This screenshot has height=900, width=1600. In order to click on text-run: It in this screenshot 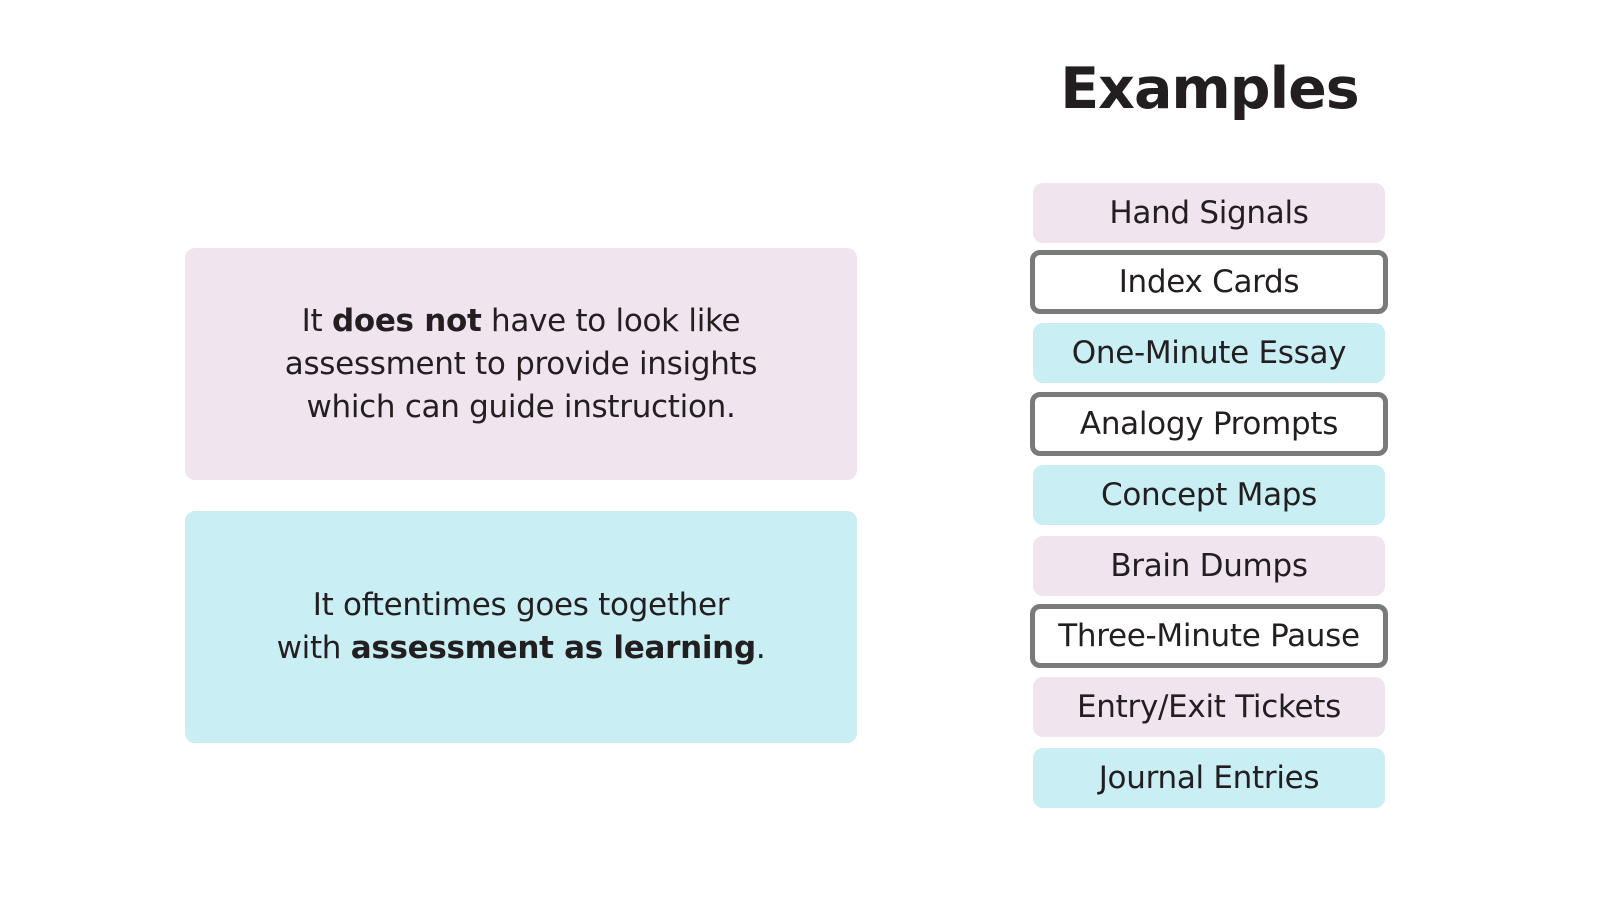, I will do `click(316, 320)`.